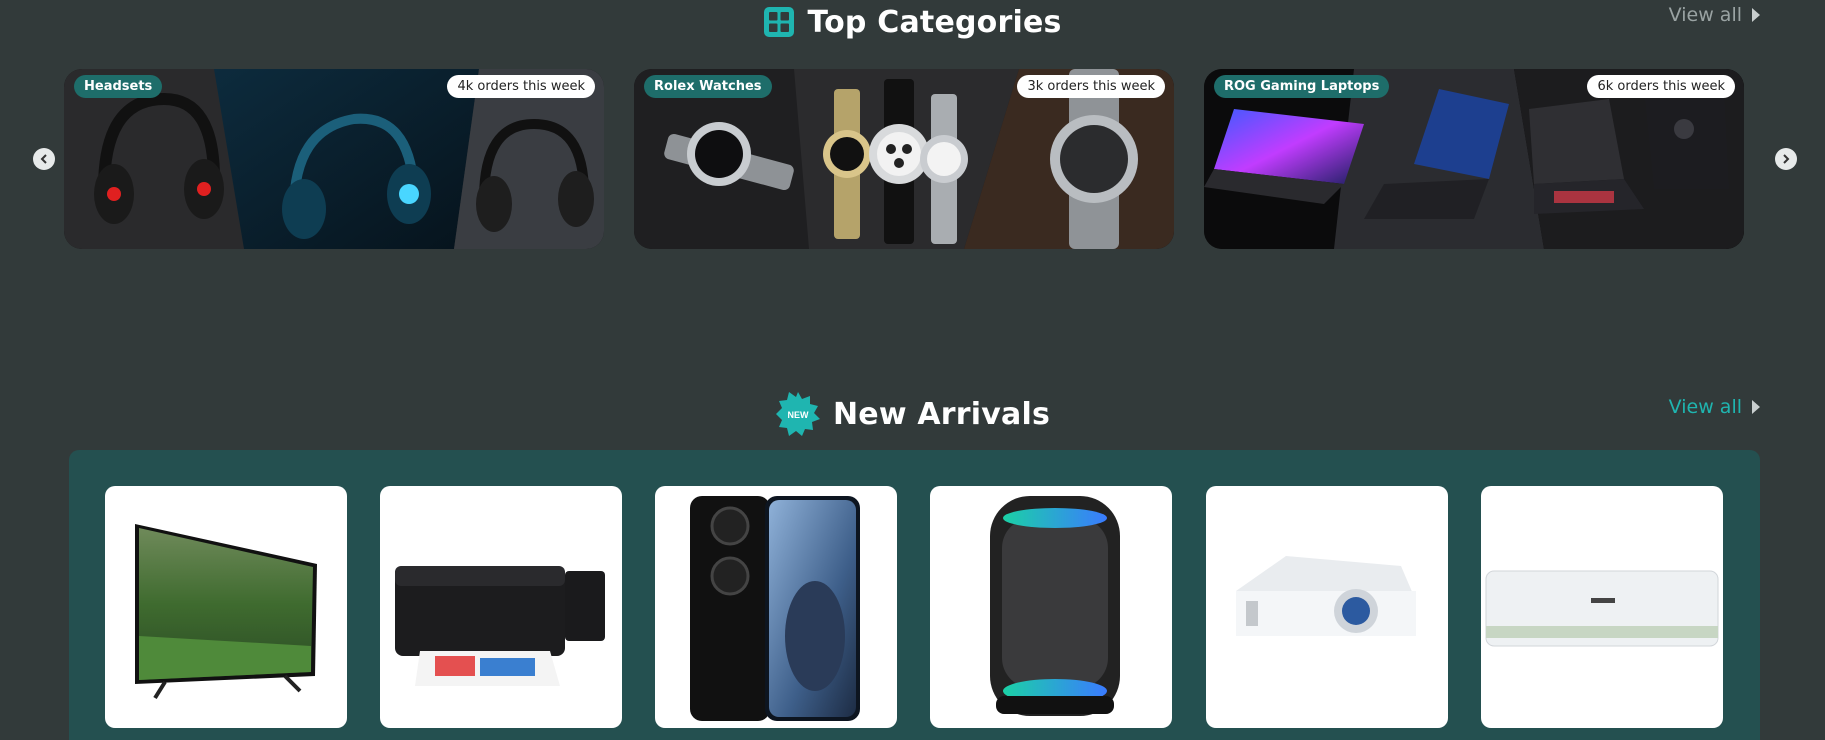 The image size is (1825, 740). Describe the element at coordinates (1474, 159) in the screenshot. I see `category-card-rog-gaming-laptops: ROG Gaming Laptops 6k orders this week` at that location.